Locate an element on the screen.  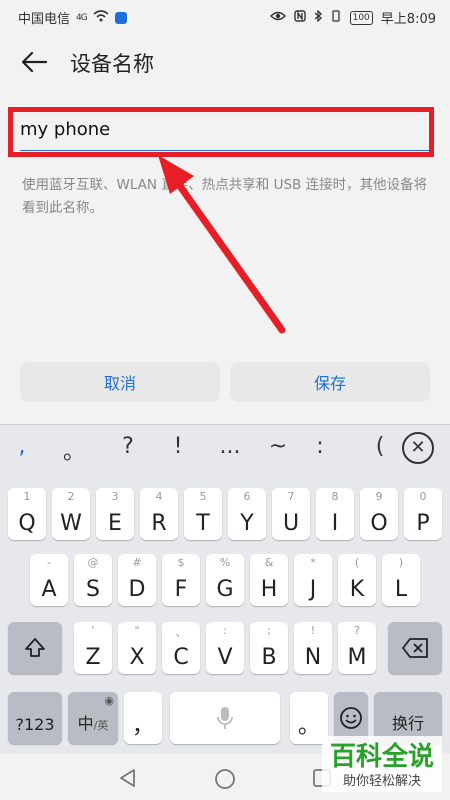
comma-key: ， is located at coordinates (143, 718).